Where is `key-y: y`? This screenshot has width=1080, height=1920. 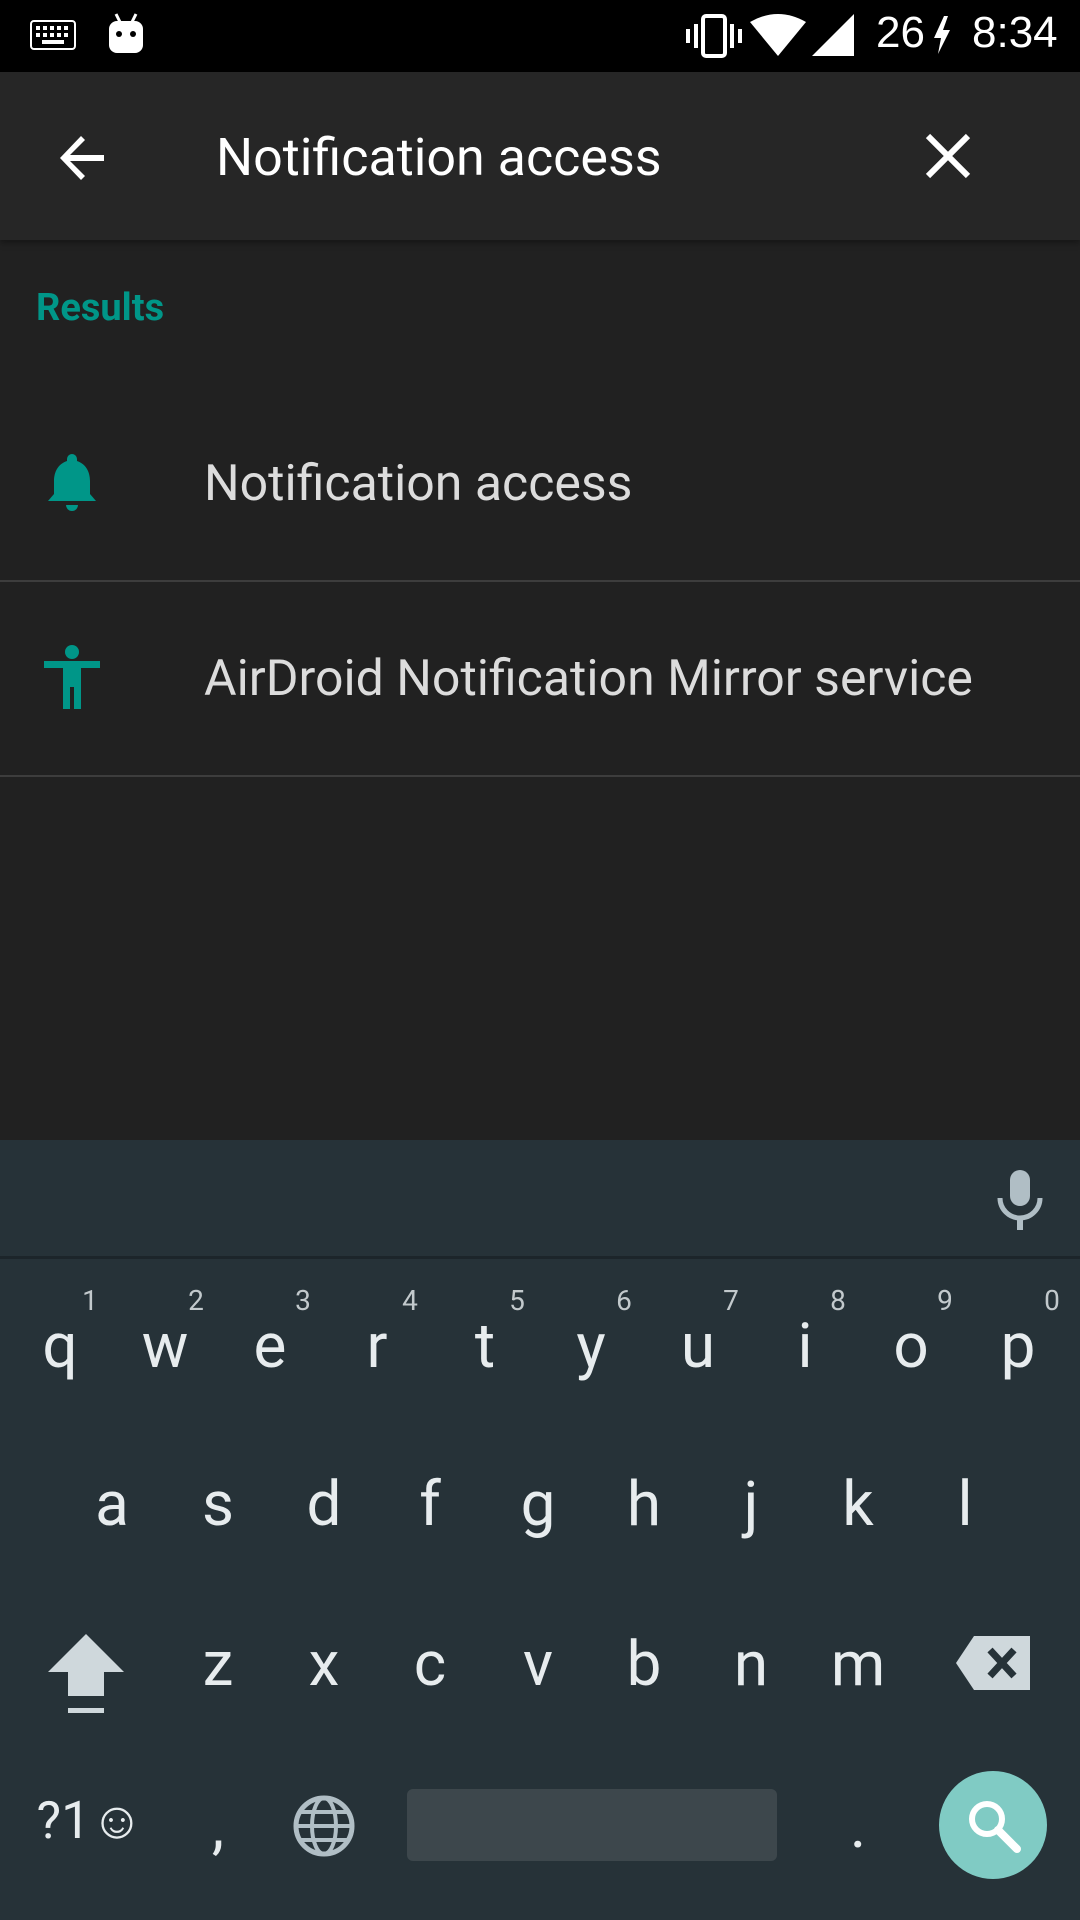
key-y: y is located at coordinates (591, 1346).